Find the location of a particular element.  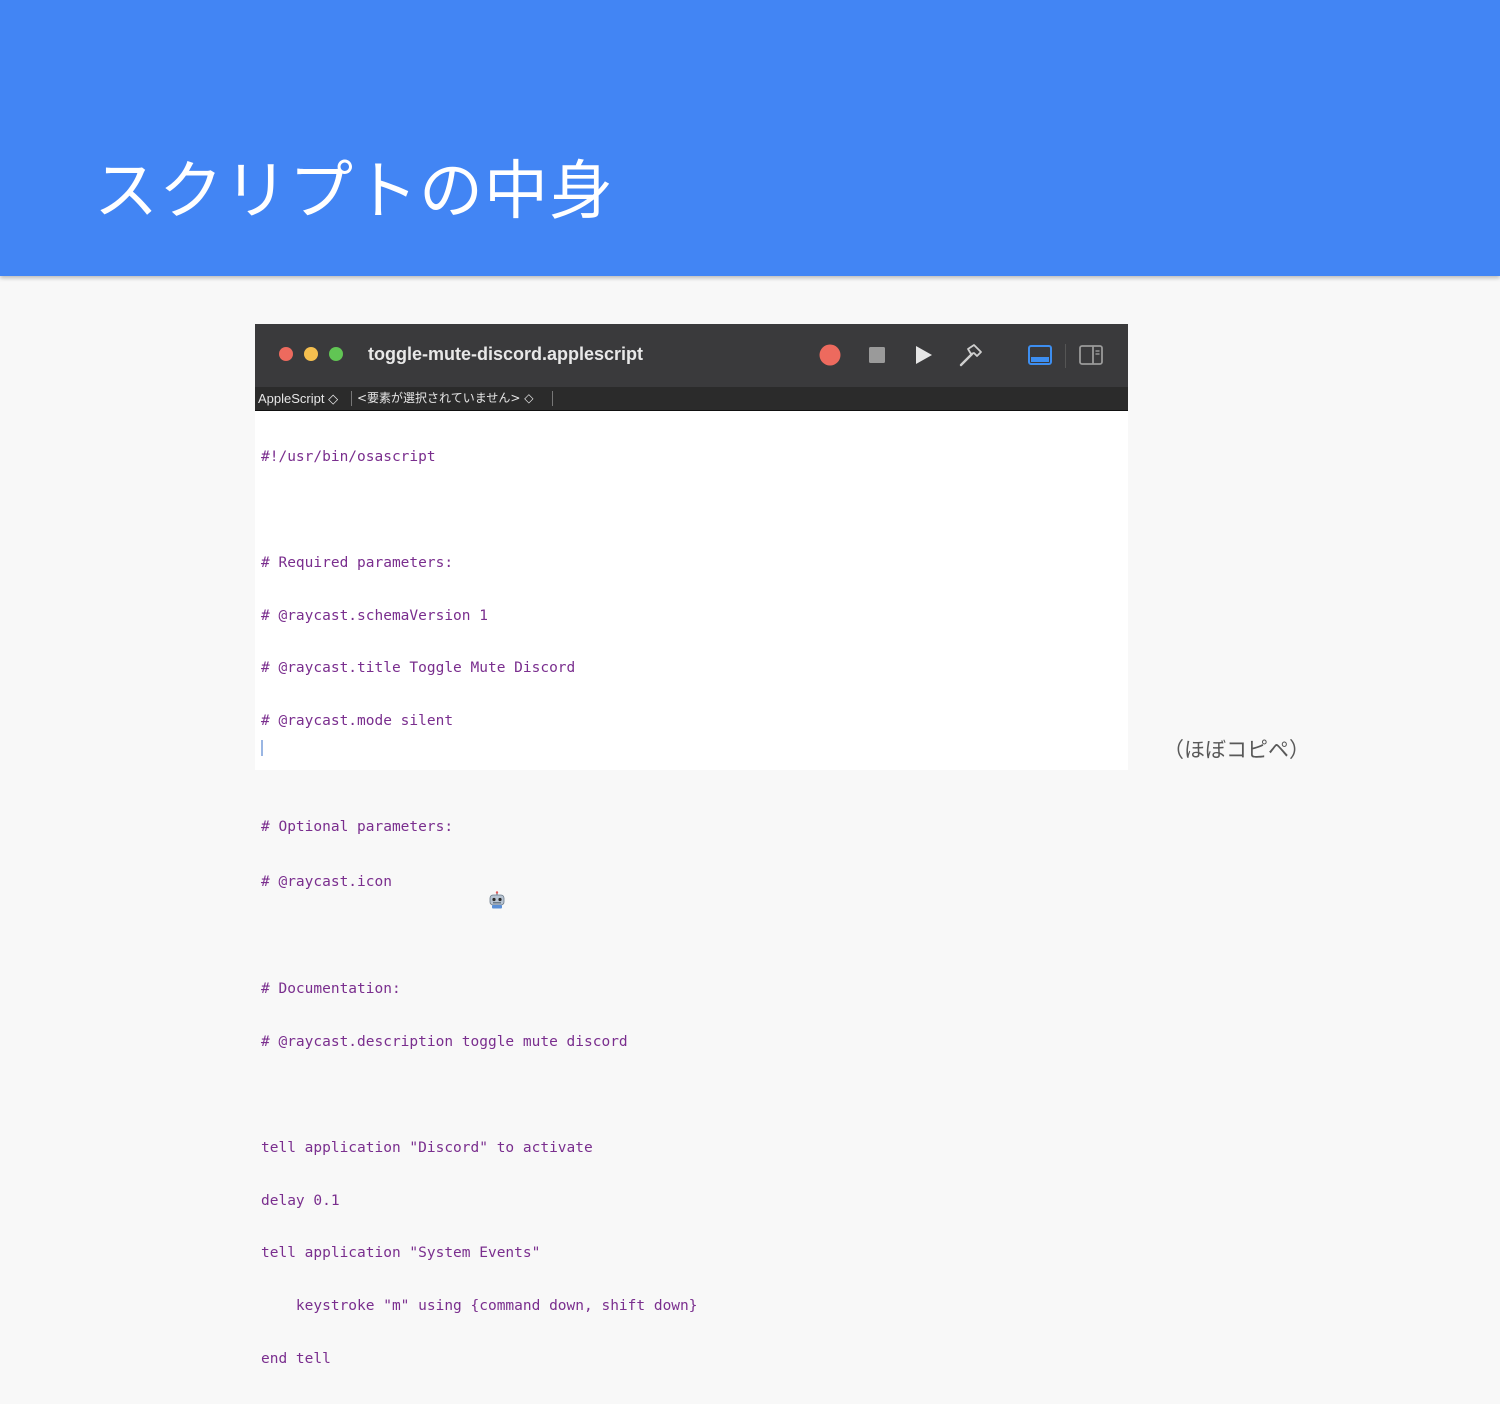

window-title: toggle-mute-discord.applescript is located at coordinates (506, 354).